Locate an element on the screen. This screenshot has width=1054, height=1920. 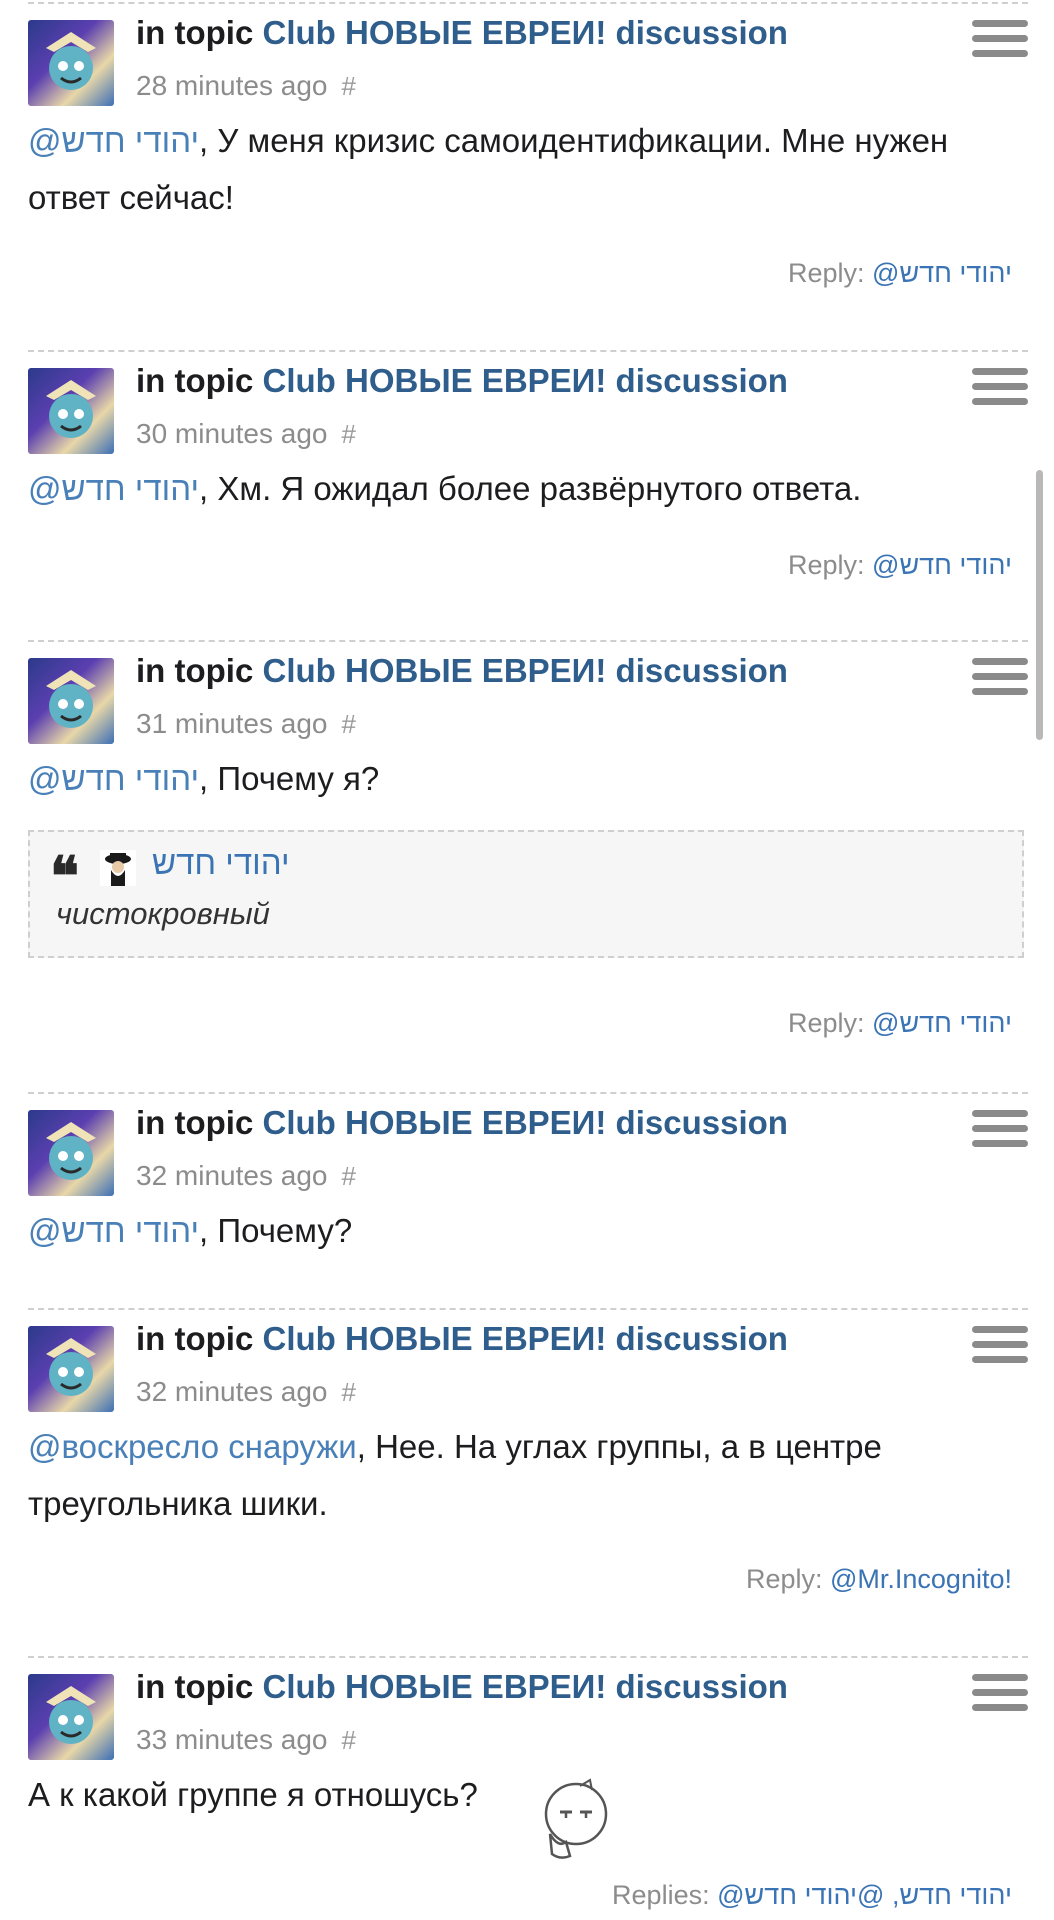
reply-line: Replies: @יהודי חדש, @יהודי חדש is located at coordinates (812, 1895).